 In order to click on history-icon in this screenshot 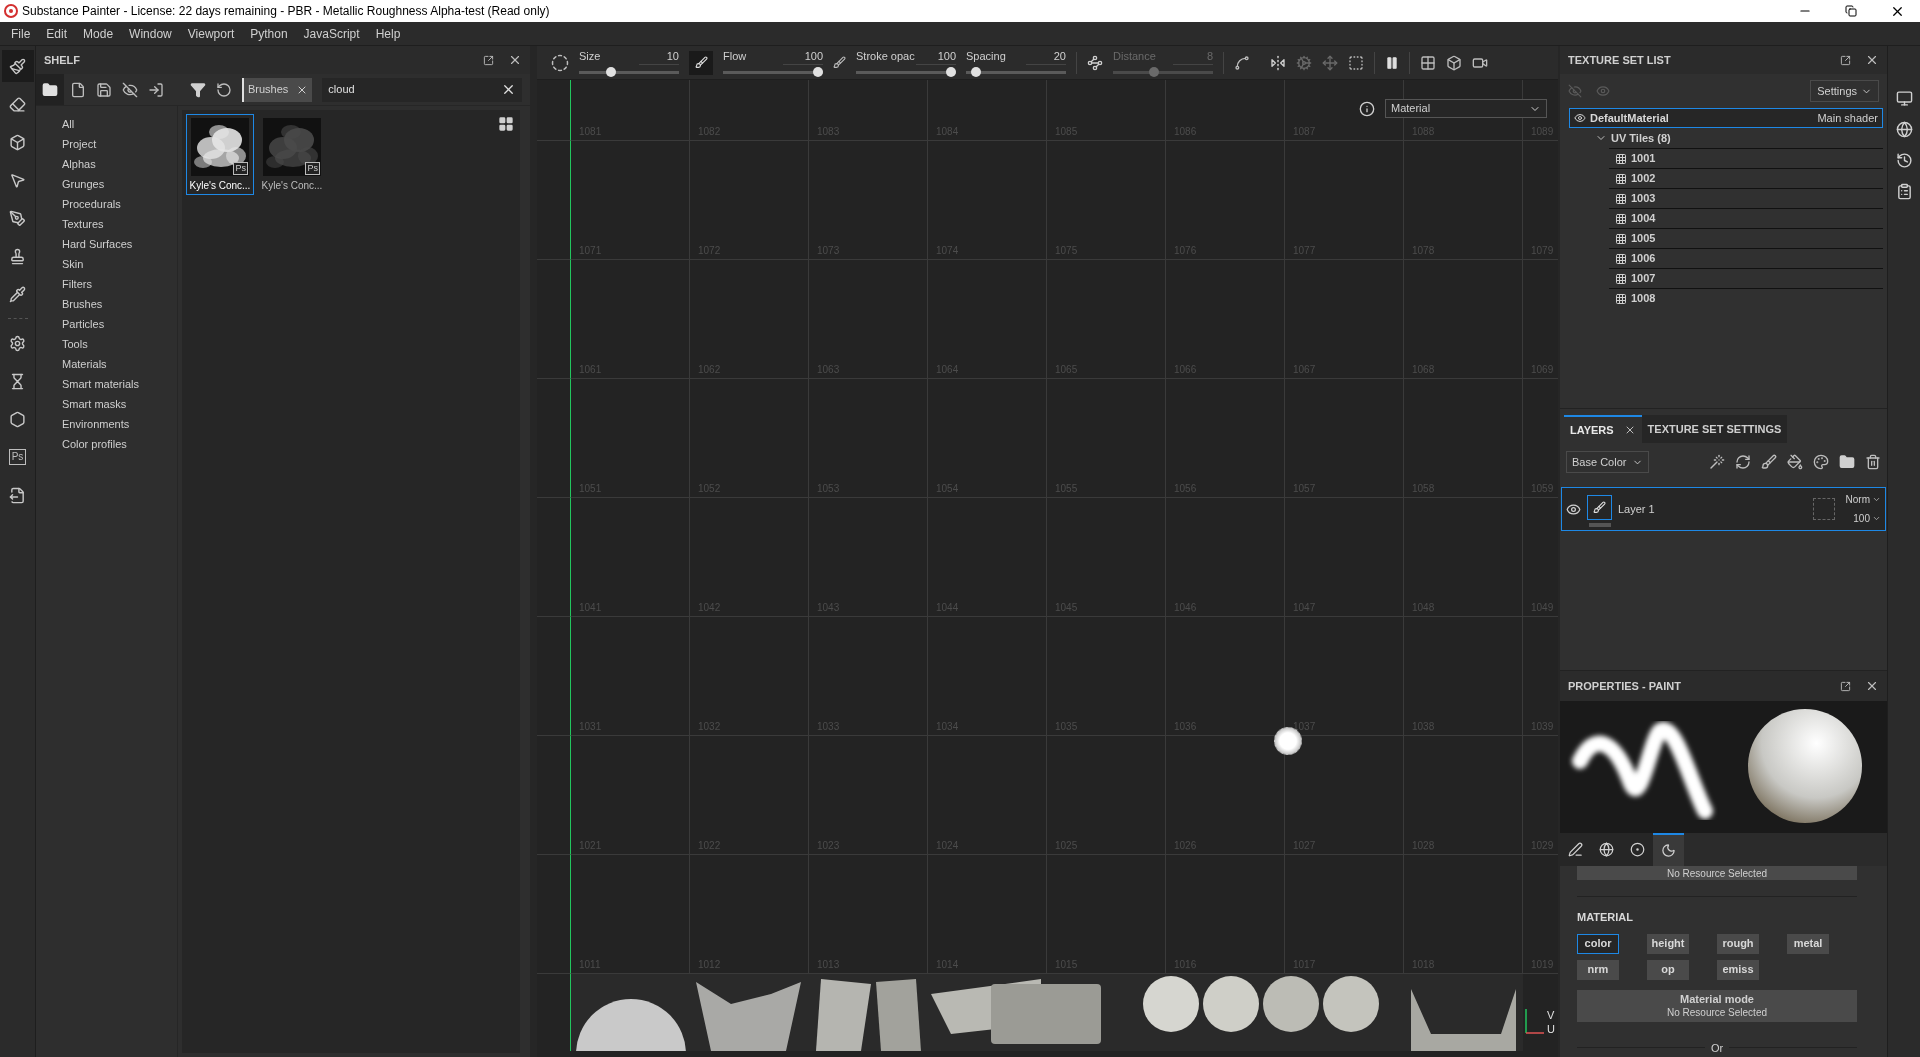, I will do `click(1904, 160)`.